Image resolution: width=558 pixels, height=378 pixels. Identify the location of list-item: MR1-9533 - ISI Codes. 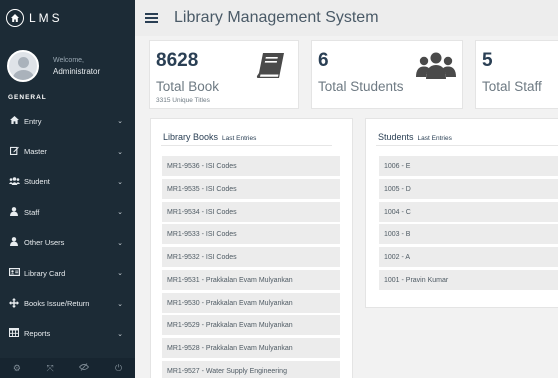
(251, 234).